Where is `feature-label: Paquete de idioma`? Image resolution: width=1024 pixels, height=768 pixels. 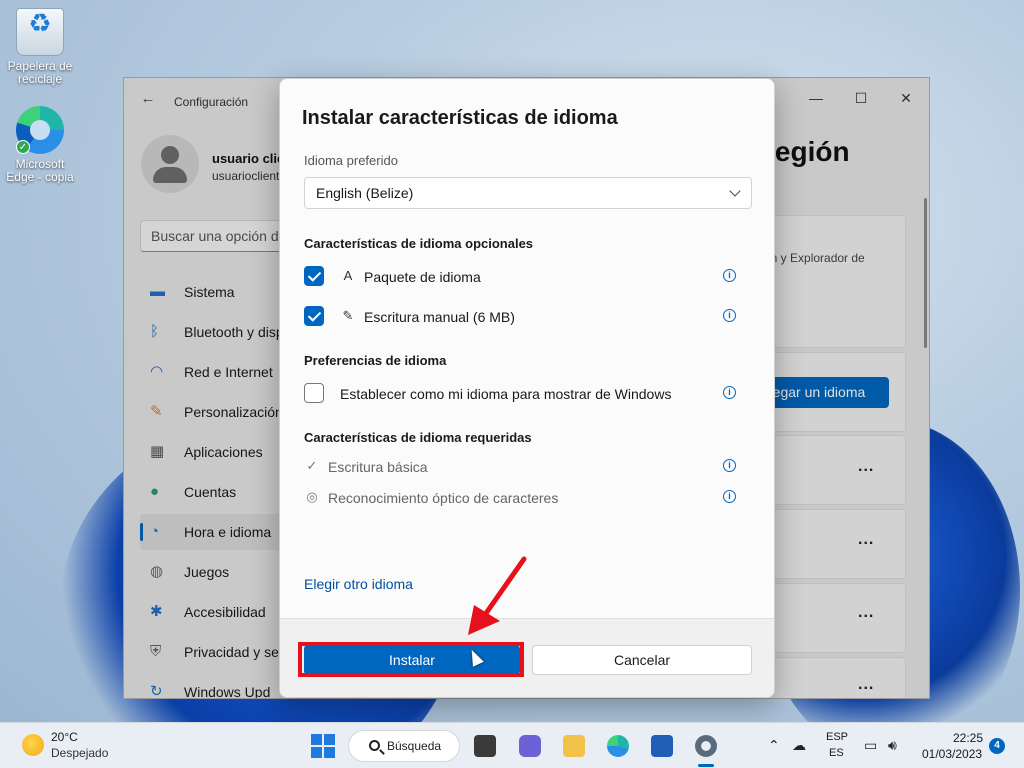 feature-label: Paquete de idioma is located at coordinates (422, 277).